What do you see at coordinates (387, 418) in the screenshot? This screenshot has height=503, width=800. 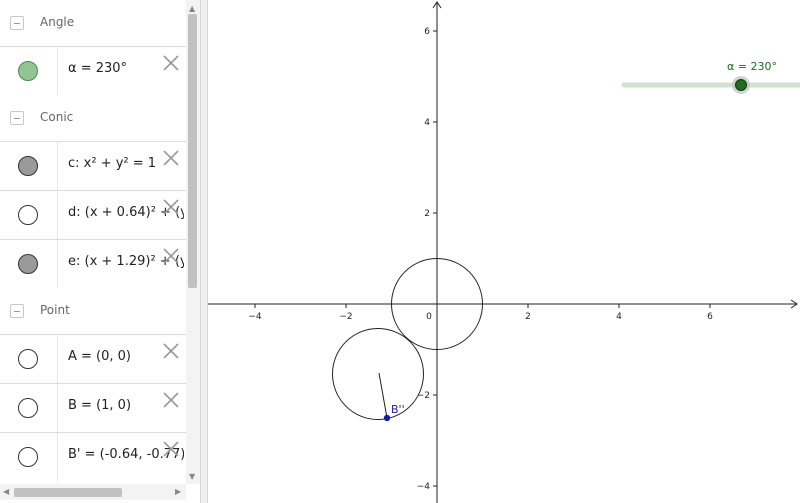 I see `point-b-double-prime` at bounding box center [387, 418].